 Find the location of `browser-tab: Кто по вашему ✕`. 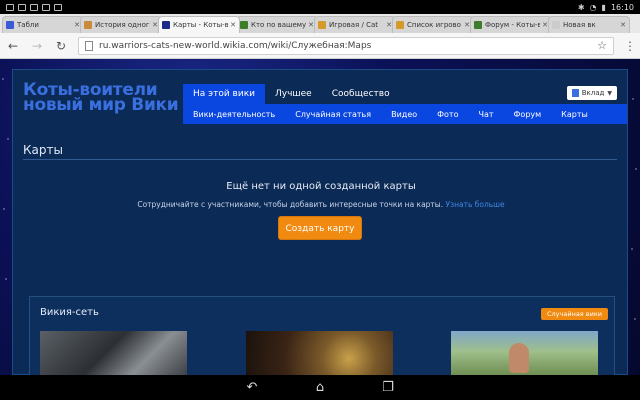

browser-tab: Кто по вашему ✕ is located at coordinates (277, 24).